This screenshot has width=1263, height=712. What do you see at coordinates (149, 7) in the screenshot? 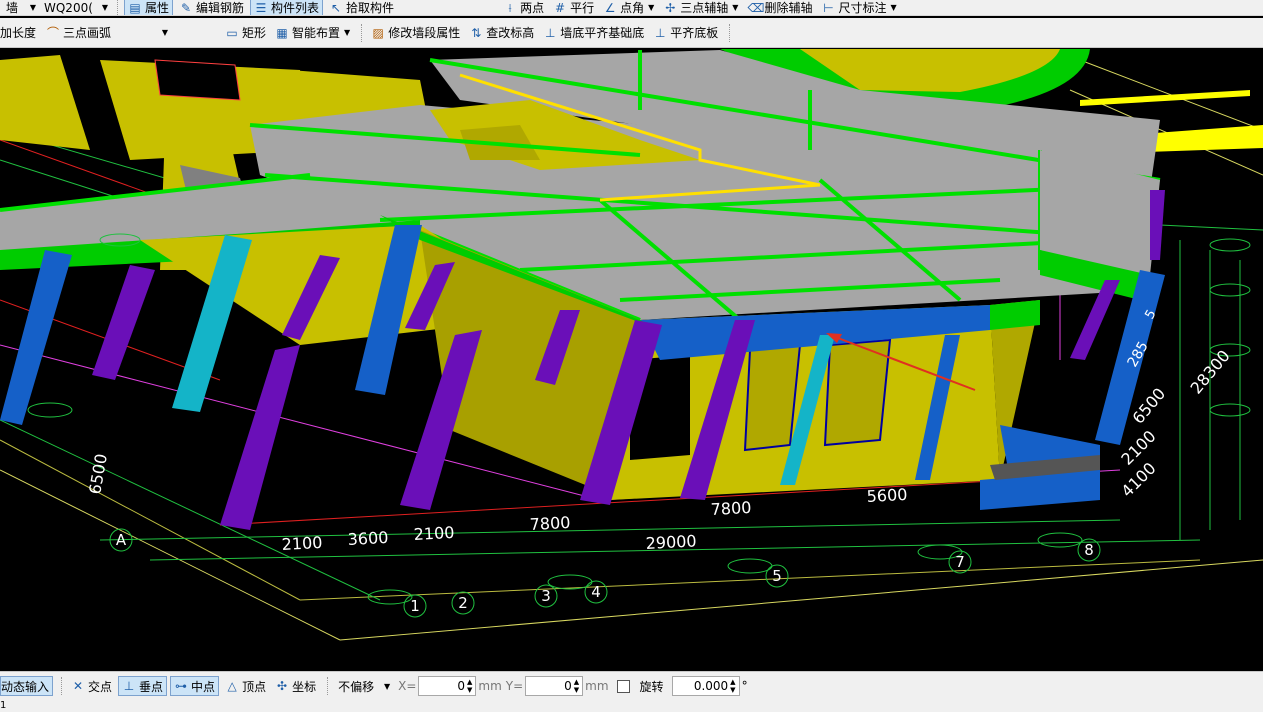
I see `properties-button: ▤ 属性` at bounding box center [149, 7].